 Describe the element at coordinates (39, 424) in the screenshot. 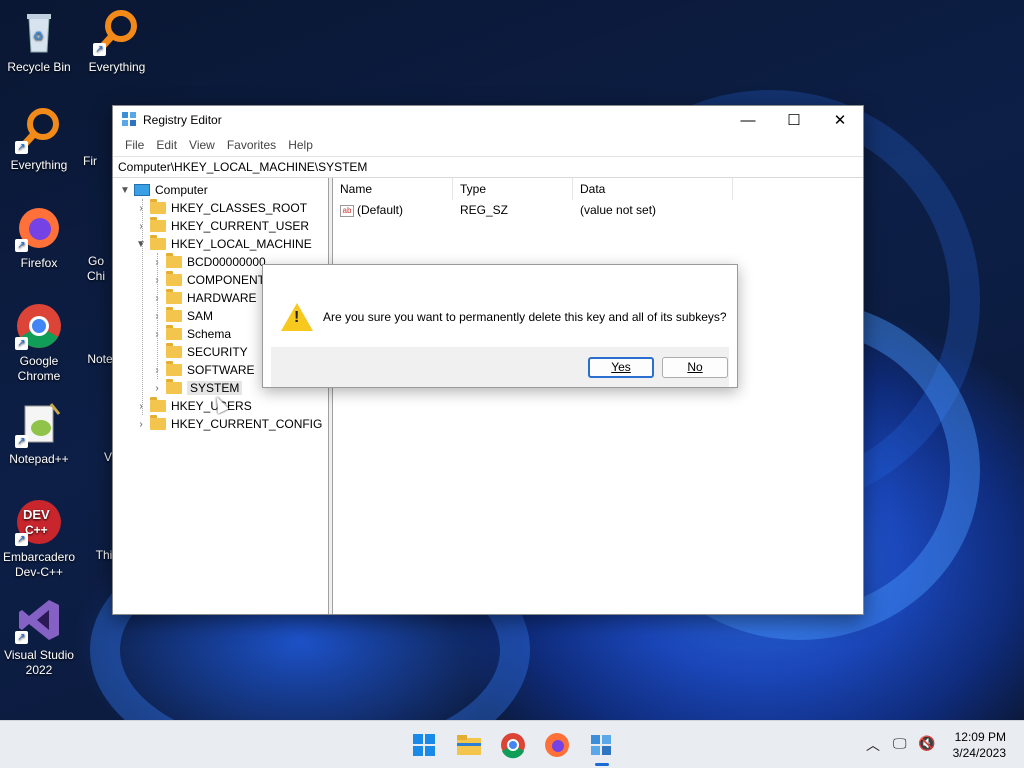

I see `notepadpp-icon: ↗` at that location.